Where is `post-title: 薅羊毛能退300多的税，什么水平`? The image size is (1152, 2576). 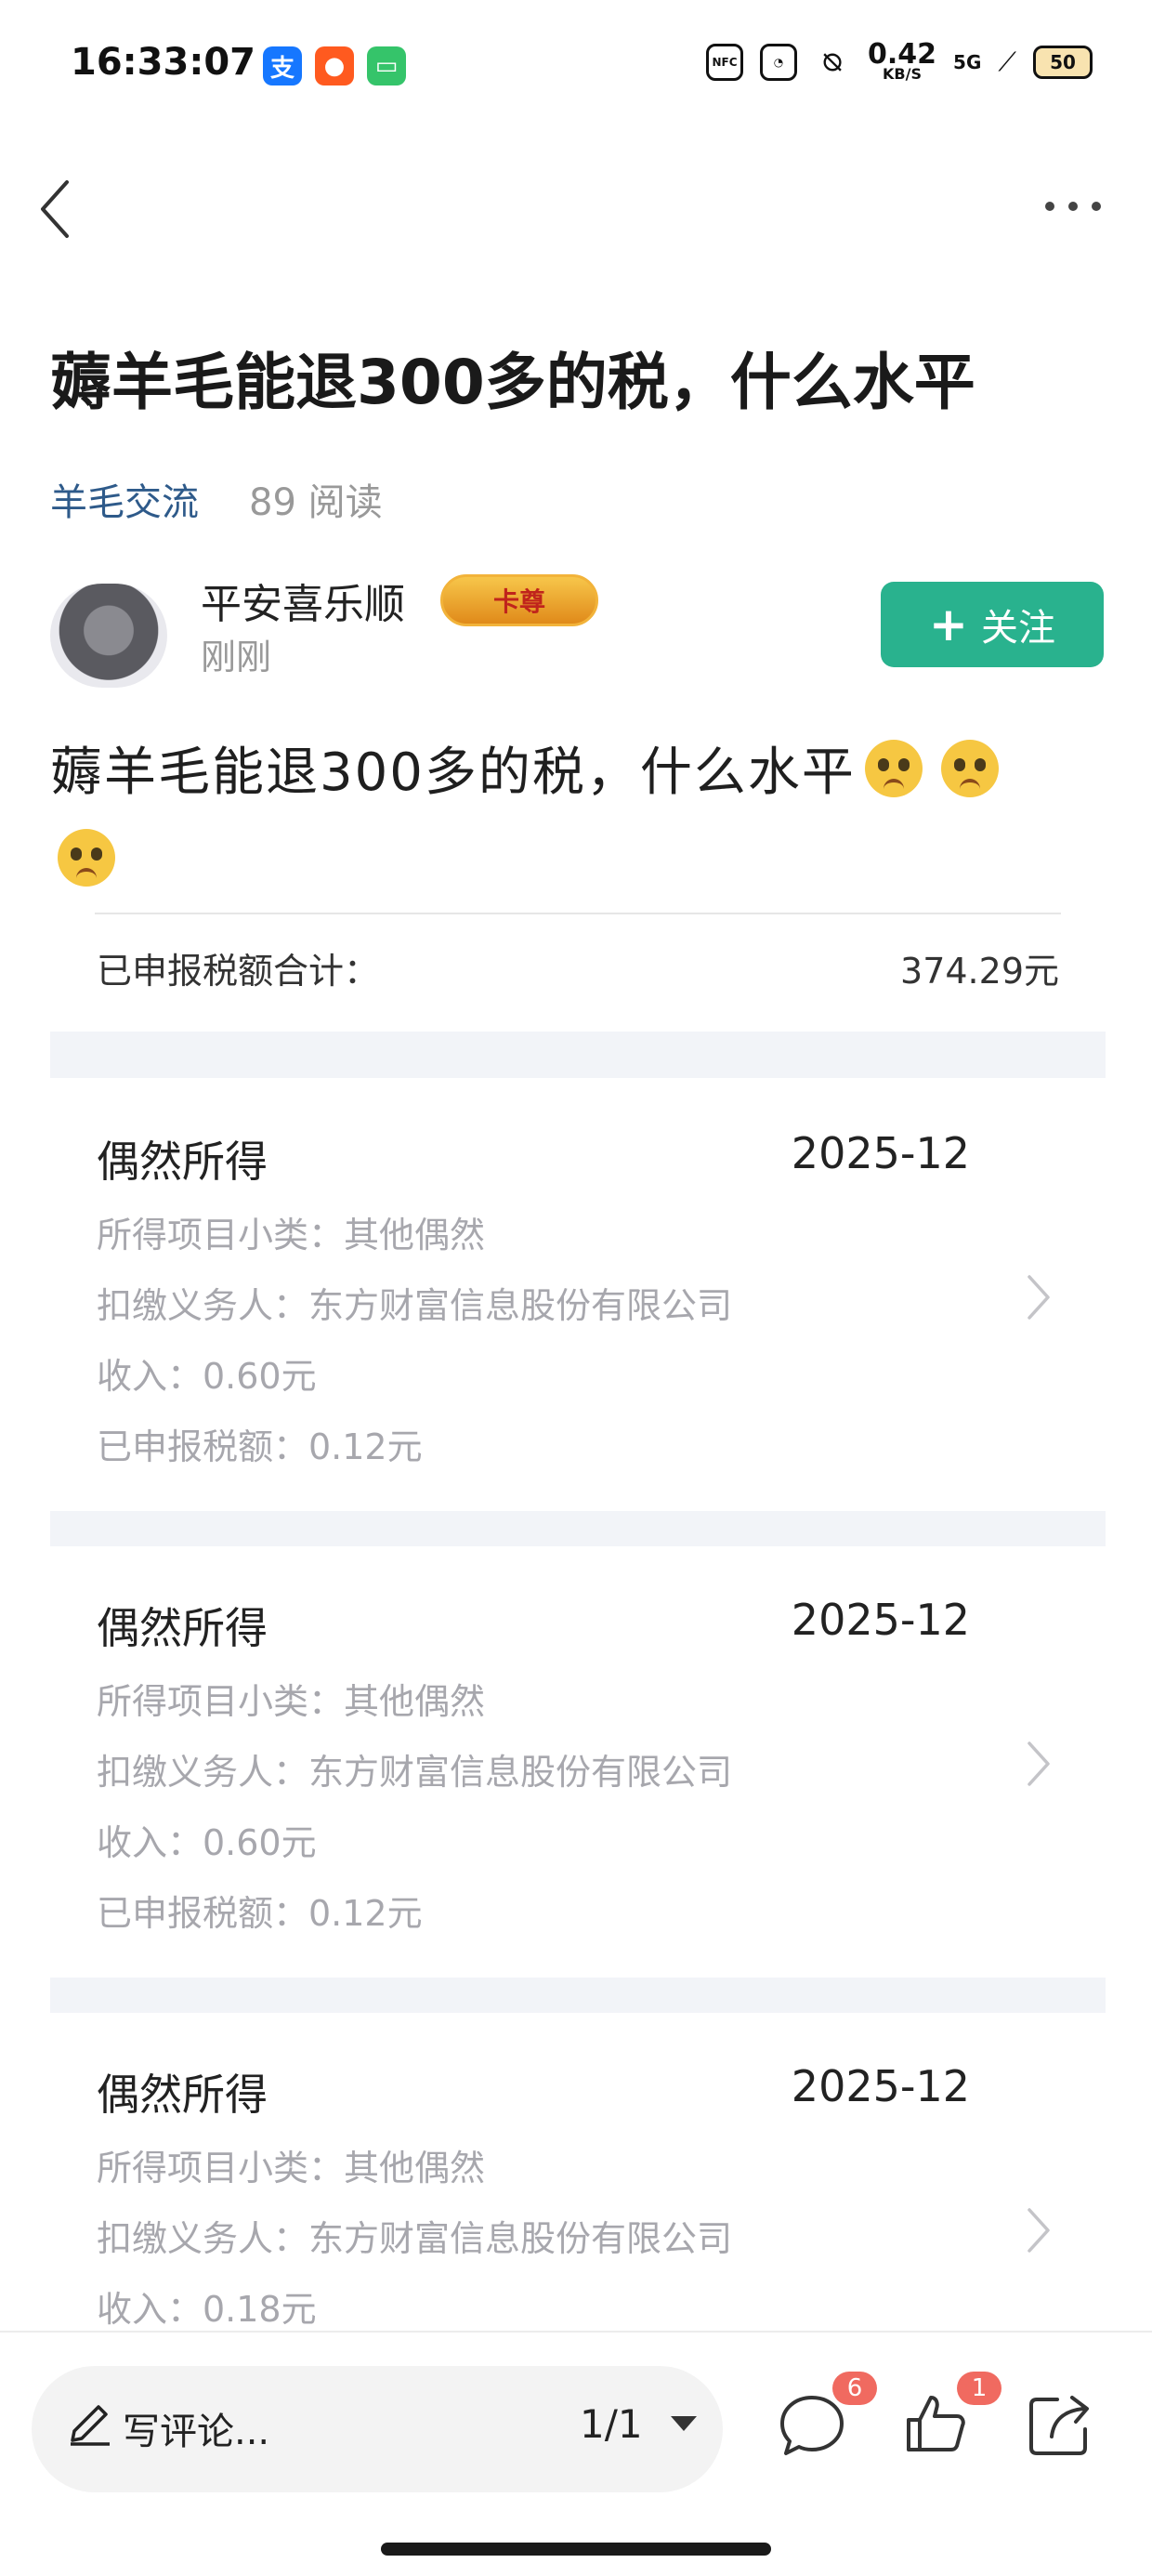
post-title: 薅羊毛能退300多的税，什么水平 is located at coordinates (512, 382).